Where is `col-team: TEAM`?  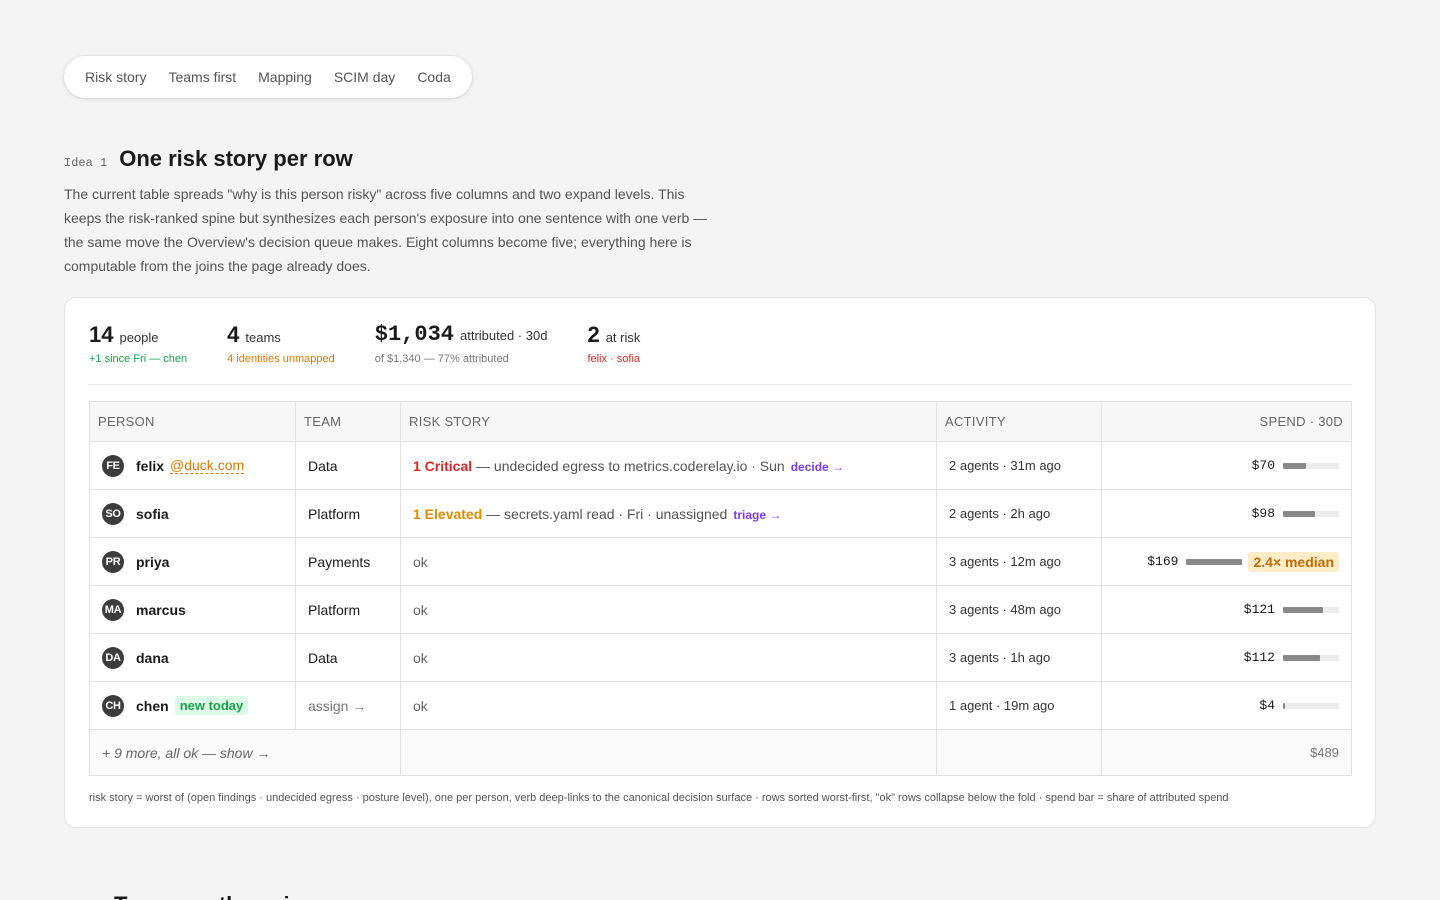 col-team: TEAM is located at coordinates (348, 421).